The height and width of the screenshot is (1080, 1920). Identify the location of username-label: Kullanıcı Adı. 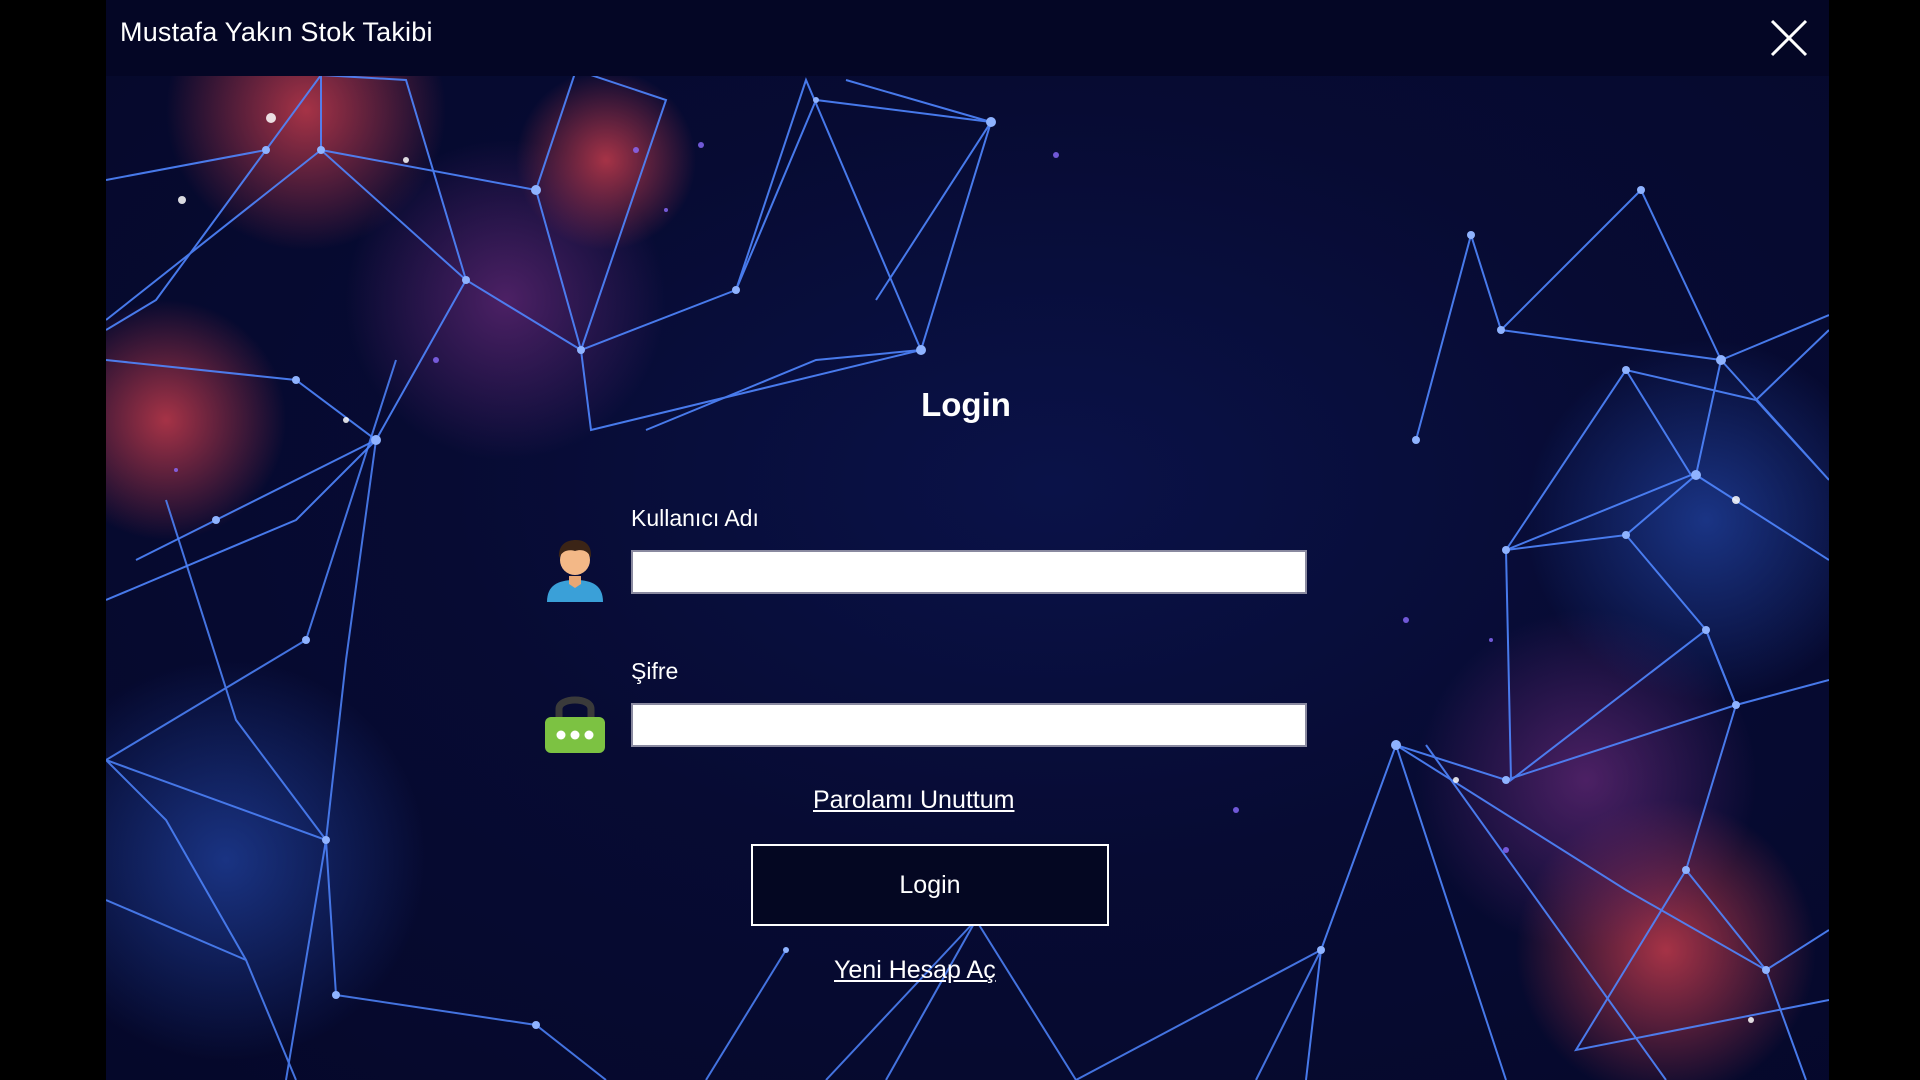
(695, 518).